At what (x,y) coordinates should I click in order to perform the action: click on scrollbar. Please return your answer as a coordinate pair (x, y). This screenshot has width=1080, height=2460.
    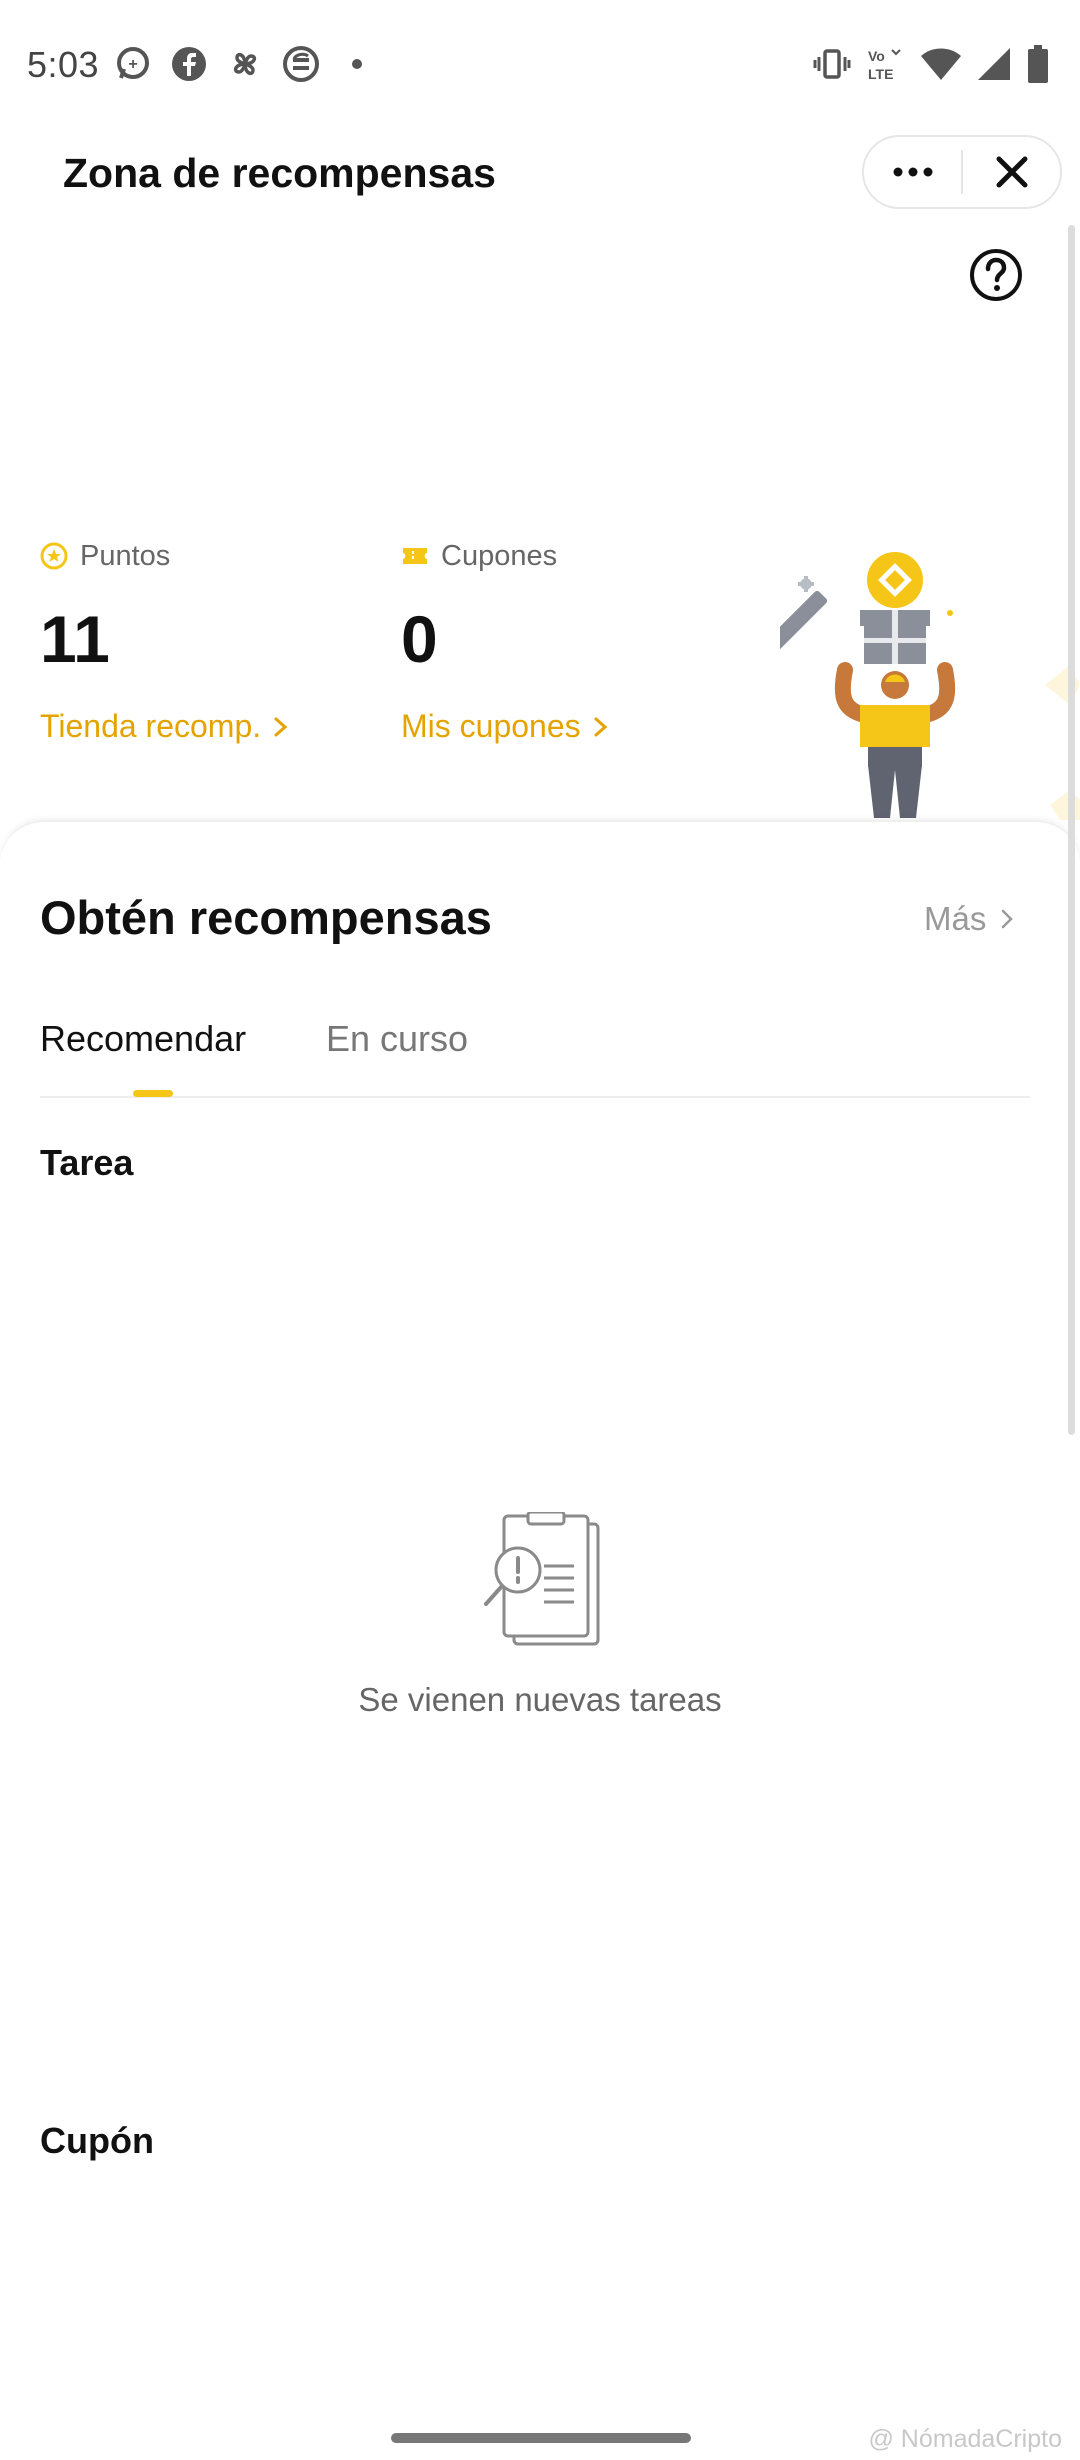
    Looking at the image, I should click on (1071, 830).